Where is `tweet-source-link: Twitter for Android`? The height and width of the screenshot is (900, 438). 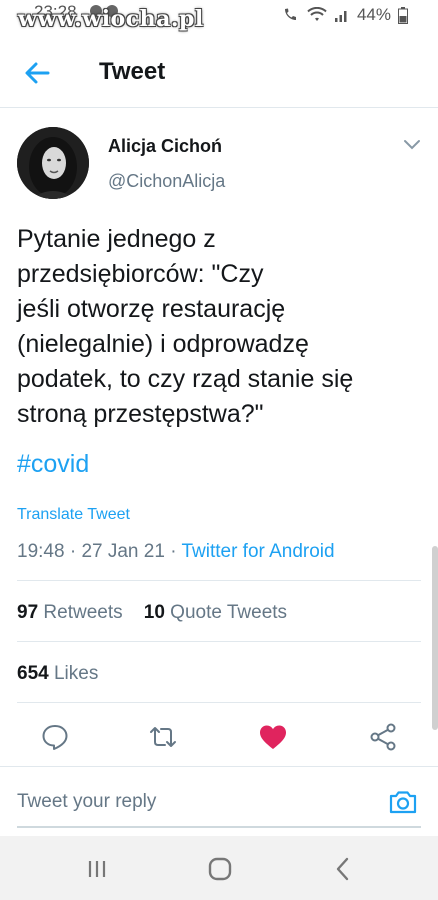 tweet-source-link: Twitter for Android is located at coordinates (257, 551).